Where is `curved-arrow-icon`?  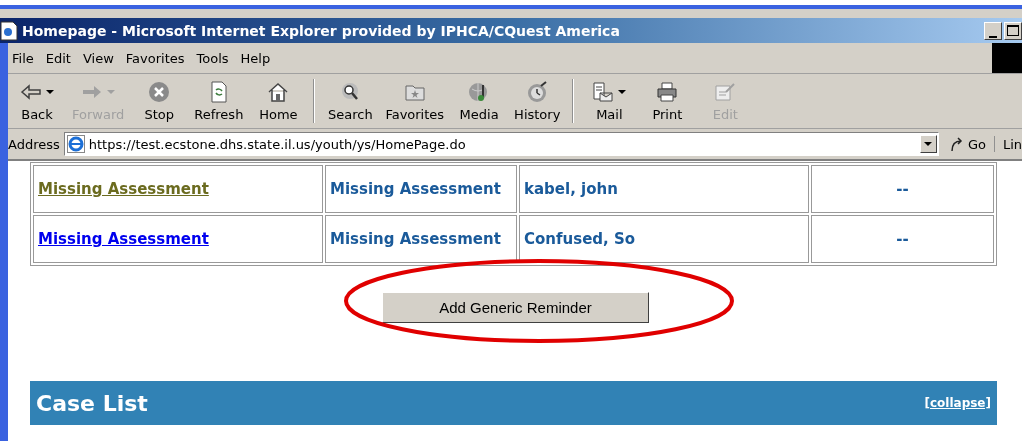
curved-arrow-icon is located at coordinates (956, 144).